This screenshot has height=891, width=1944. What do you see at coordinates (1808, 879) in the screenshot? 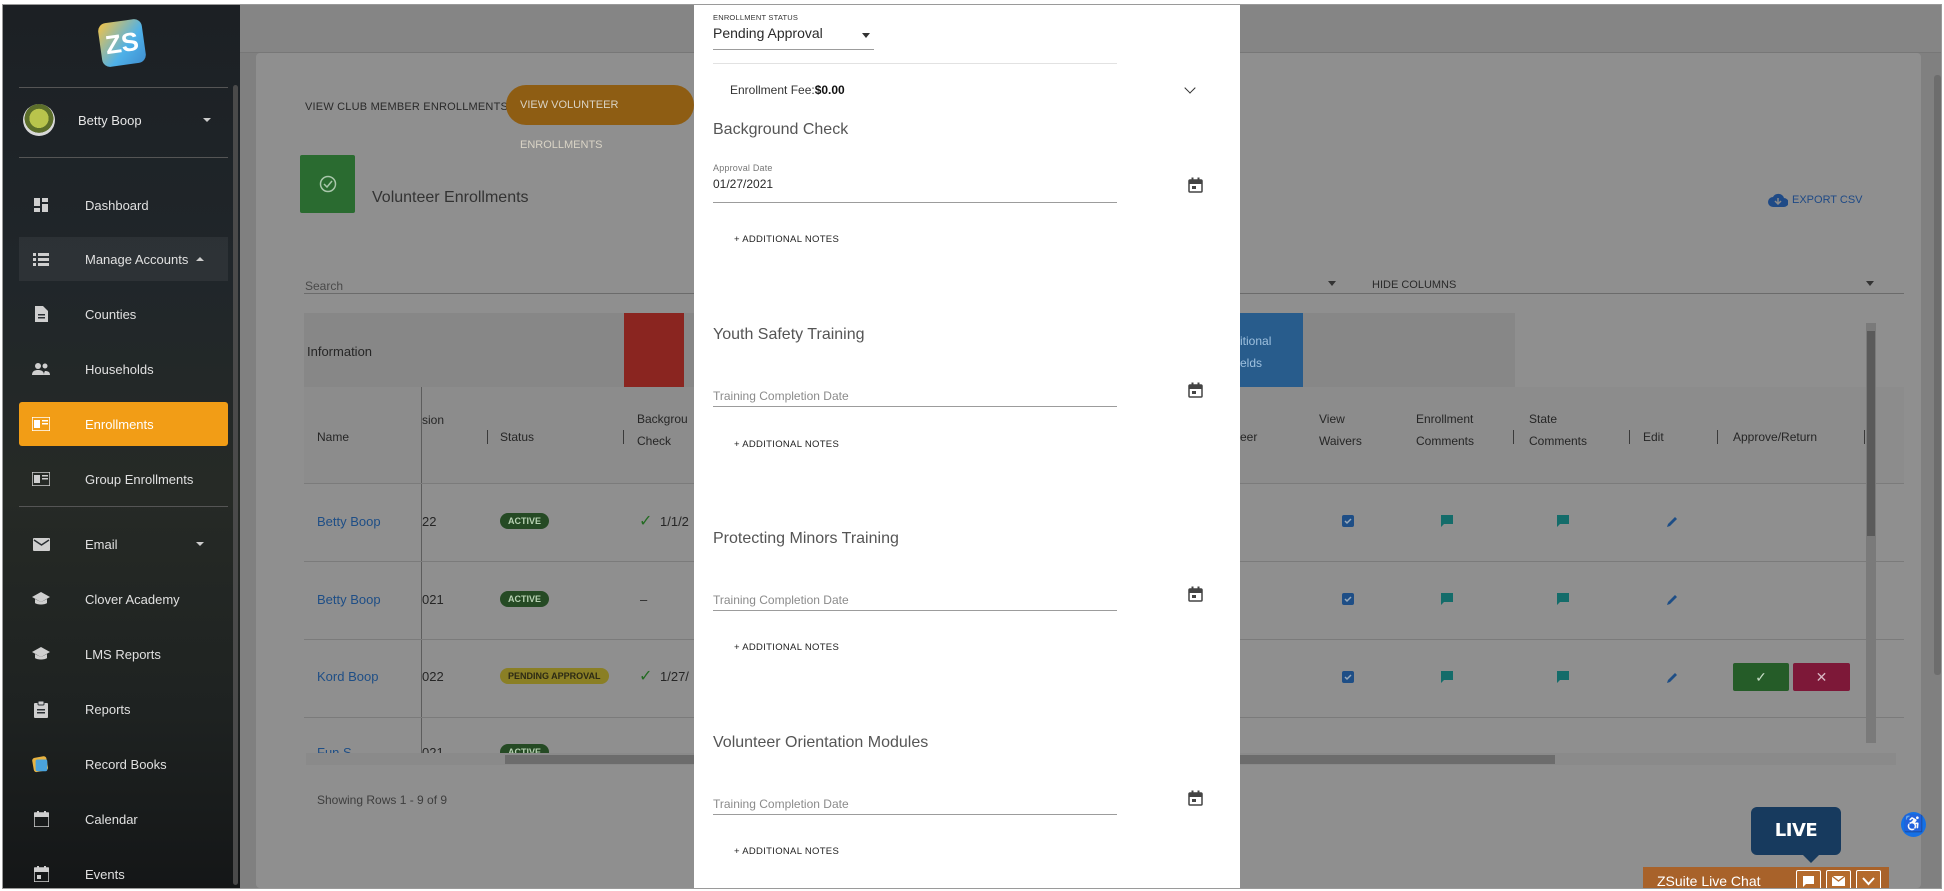
I see `chat-icon` at bounding box center [1808, 879].